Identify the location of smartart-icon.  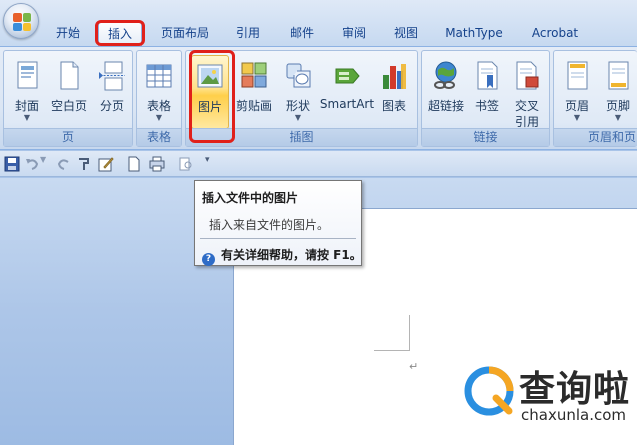
(347, 76).